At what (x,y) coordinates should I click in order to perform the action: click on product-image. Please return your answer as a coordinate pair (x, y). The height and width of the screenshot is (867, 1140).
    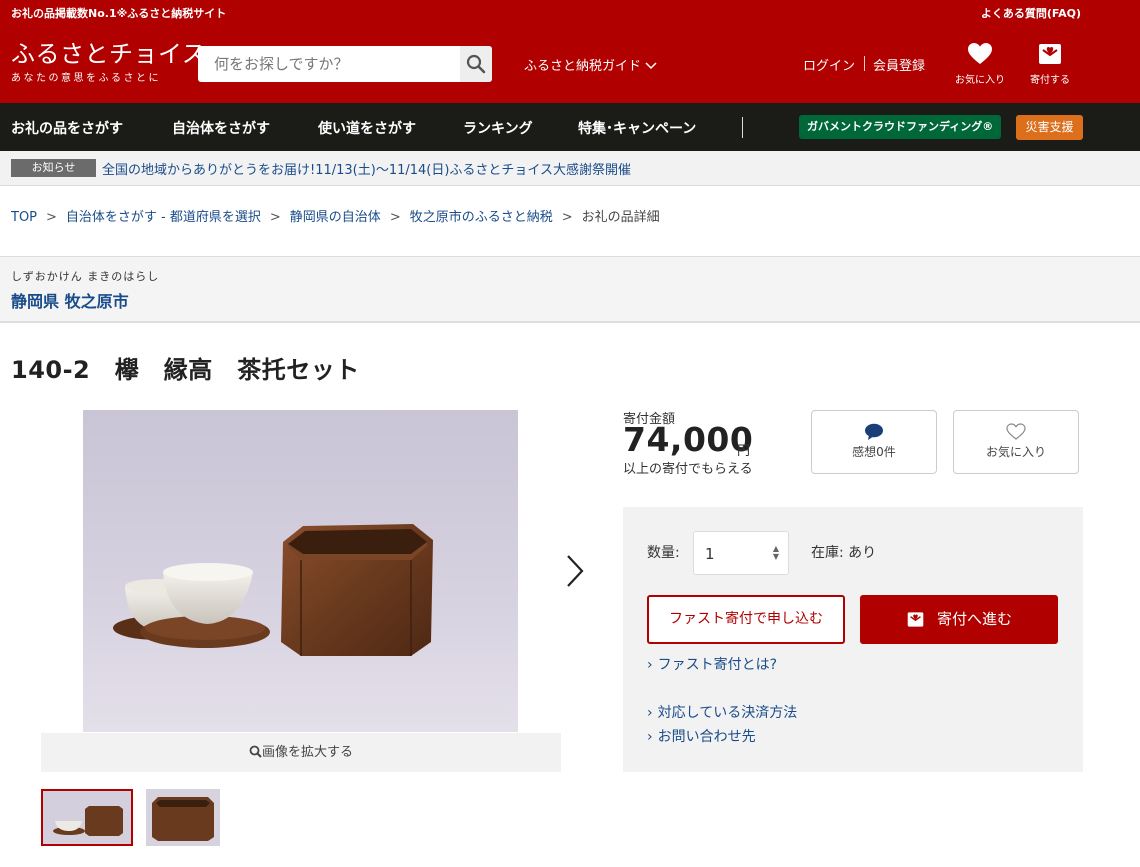
    Looking at the image, I should click on (300, 571).